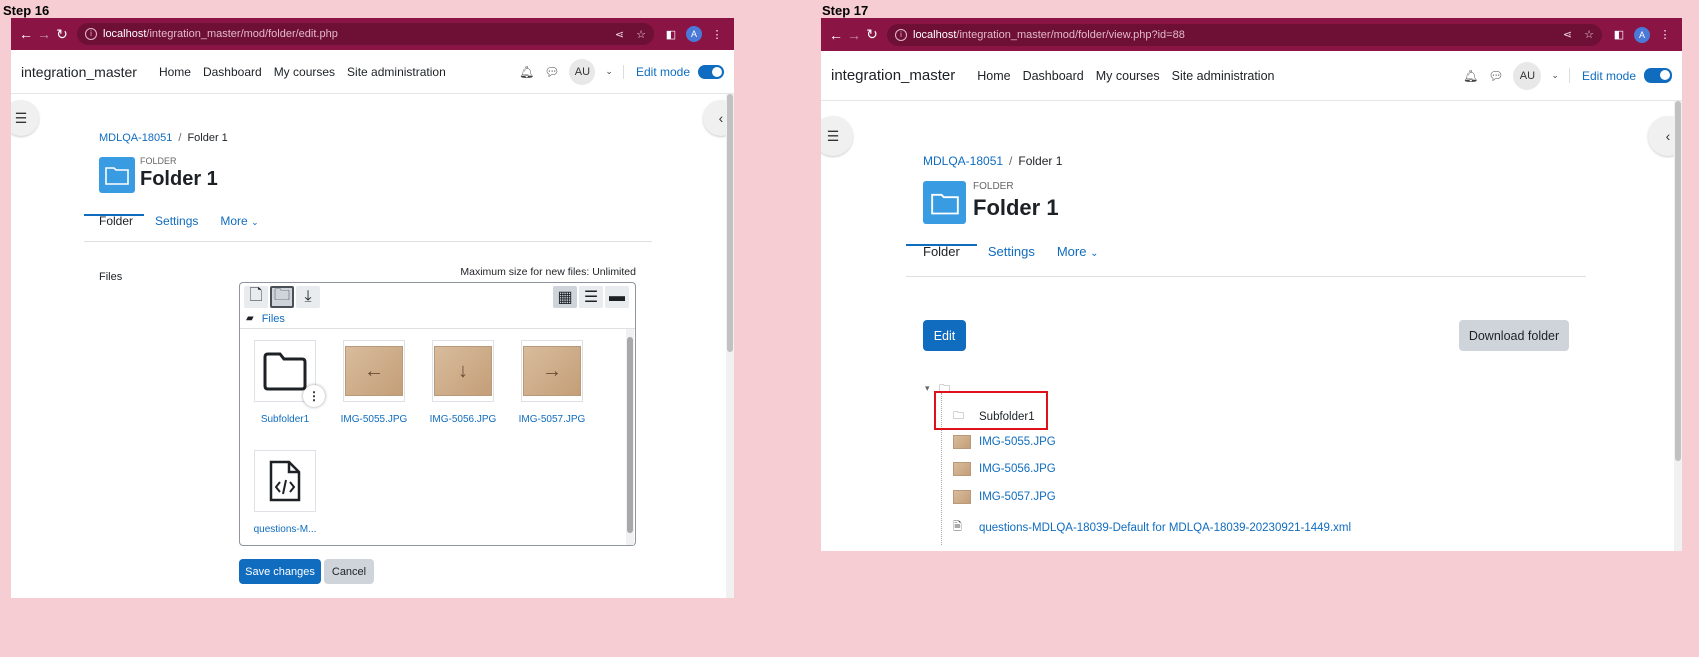 This screenshot has width=1699, height=657. Describe the element at coordinates (721, 118) in the screenshot. I see `chevron-left-icon: ‹` at that location.